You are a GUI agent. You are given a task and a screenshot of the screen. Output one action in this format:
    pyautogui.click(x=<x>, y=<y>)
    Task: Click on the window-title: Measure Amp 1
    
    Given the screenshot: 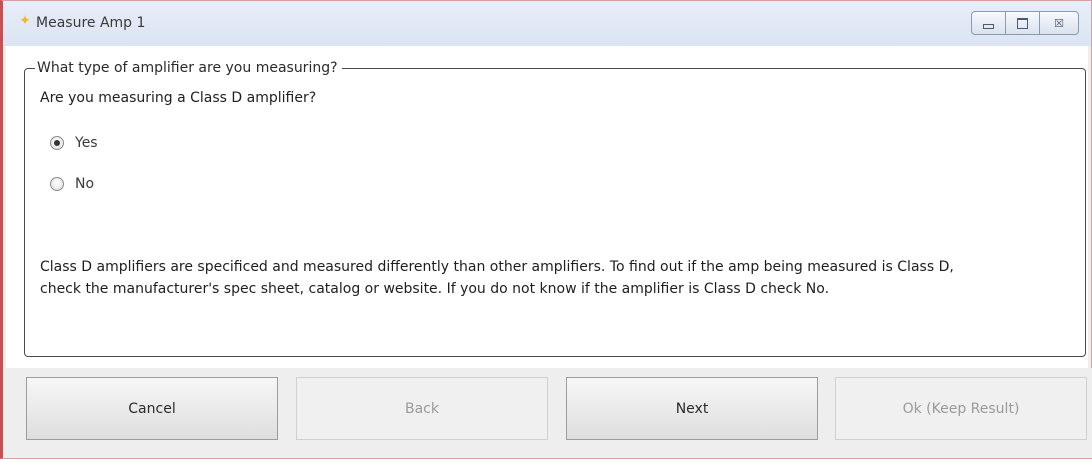 What is the action you would take?
    pyautogui.click(x=91, y=23)
    